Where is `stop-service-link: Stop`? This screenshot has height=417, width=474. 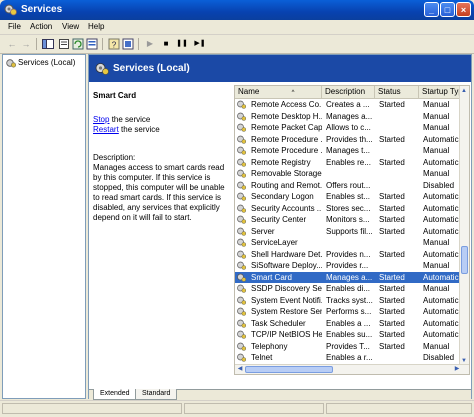 stop-service-link: Stop is located at coordinates (101, 119).